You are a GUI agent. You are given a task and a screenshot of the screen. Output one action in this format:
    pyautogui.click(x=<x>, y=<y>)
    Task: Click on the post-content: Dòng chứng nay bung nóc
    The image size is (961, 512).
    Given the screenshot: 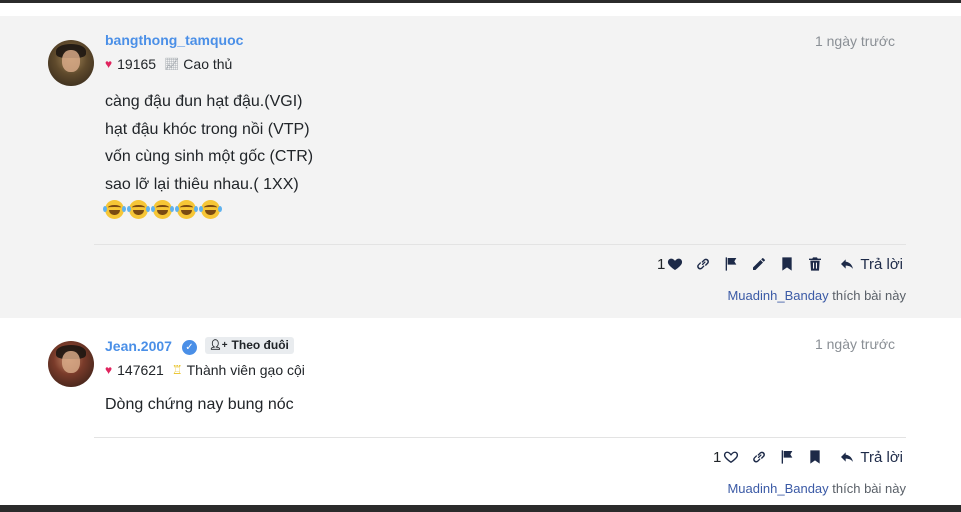 What is the action you would take?
    pyautogui.click(x=199, y=405)
    